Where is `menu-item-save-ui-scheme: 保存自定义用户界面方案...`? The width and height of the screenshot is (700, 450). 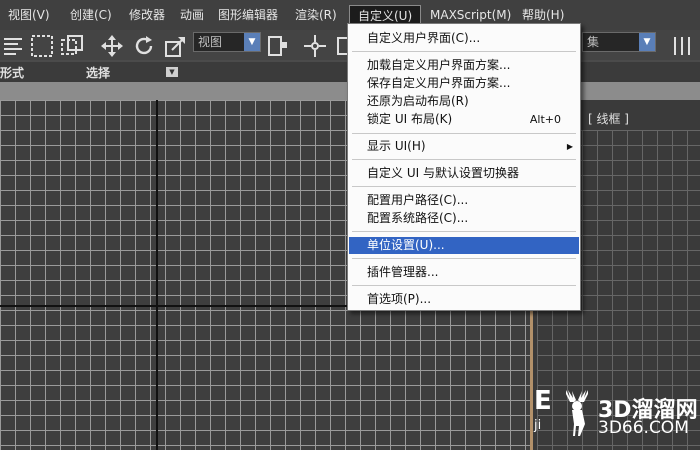 menu-item-save-ui-scheme: 保存自定义用户界面方案... is located at coordinates (464, 83).